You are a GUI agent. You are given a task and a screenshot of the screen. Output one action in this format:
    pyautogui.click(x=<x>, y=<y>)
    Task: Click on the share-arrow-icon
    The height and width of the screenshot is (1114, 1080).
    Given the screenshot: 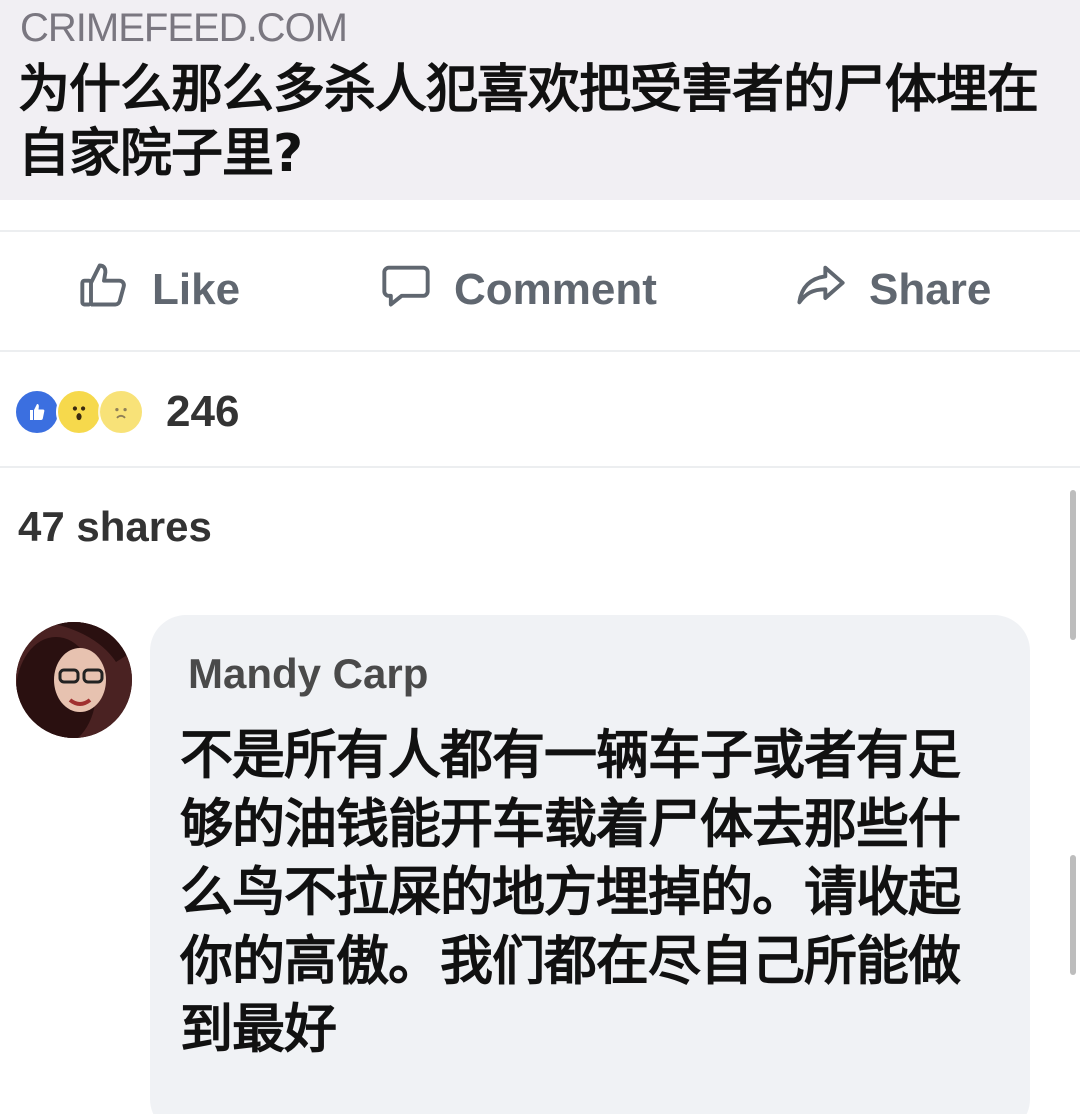 What is the action you would take?
    pyautogui.click(x=832, y=290)
    